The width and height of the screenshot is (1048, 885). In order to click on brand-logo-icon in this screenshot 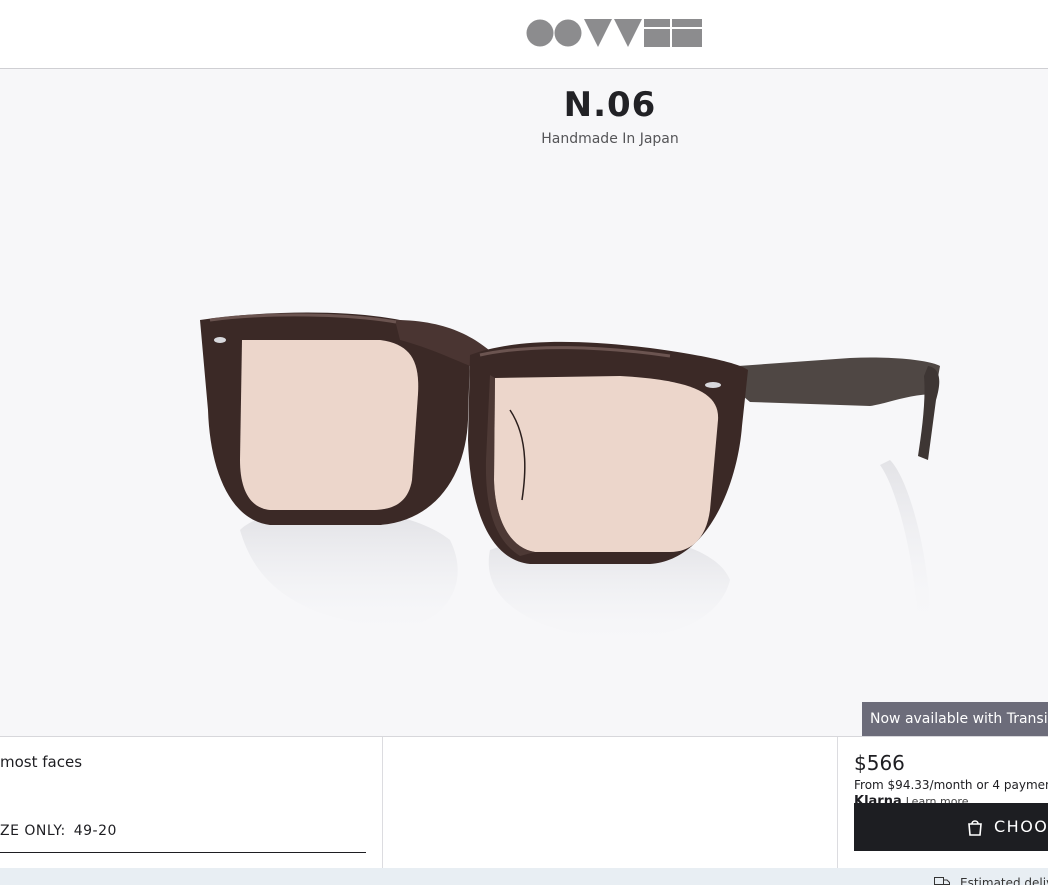, I will do `click(614, 33)`.